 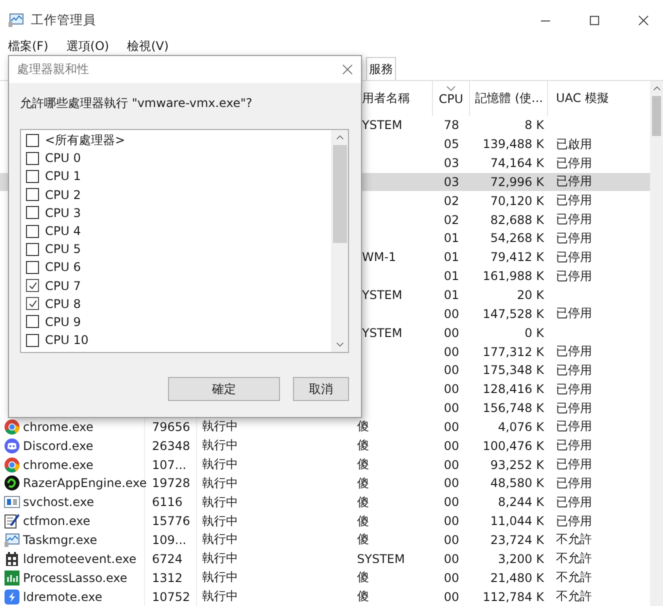 I want to click on table-row: svchost.exe 6116 執行中 傻 00 8,244 K 已停用, so click(x=325, y=502).